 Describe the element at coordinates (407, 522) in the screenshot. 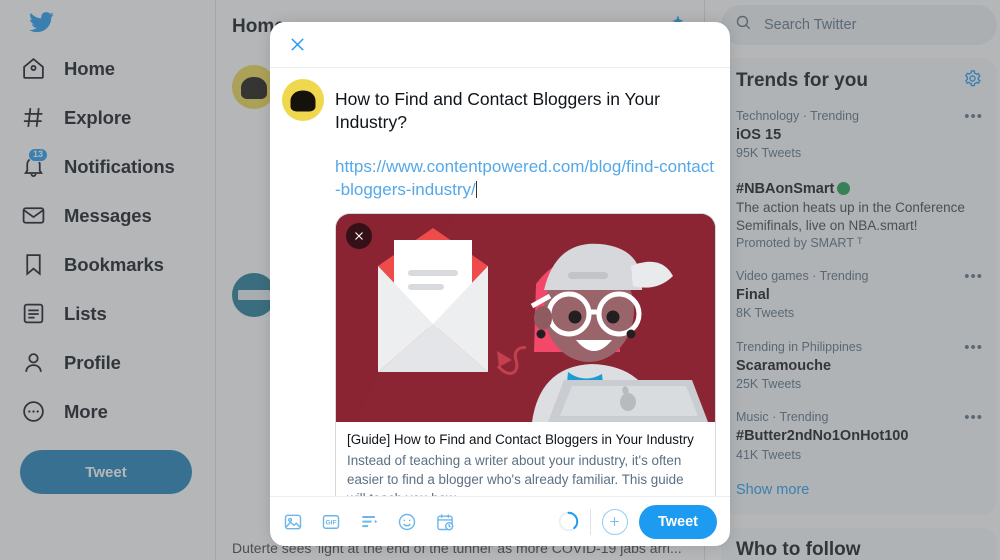

I see `emoji-icon` at that location.